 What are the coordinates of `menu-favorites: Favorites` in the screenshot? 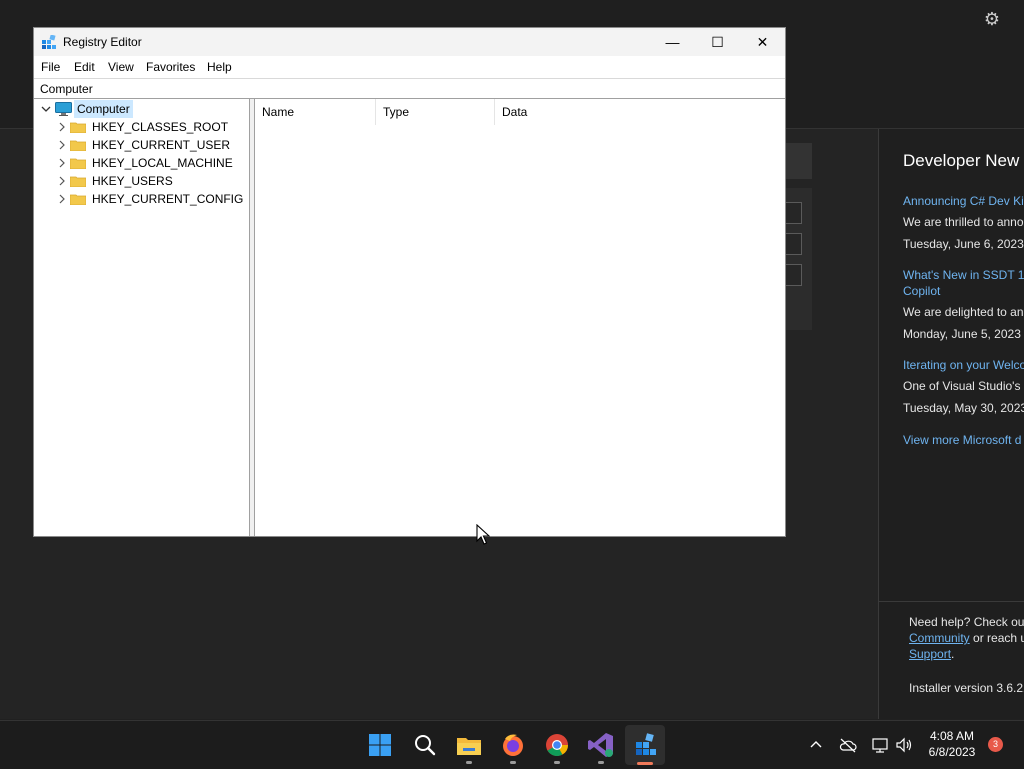 It's located at (170, 67).